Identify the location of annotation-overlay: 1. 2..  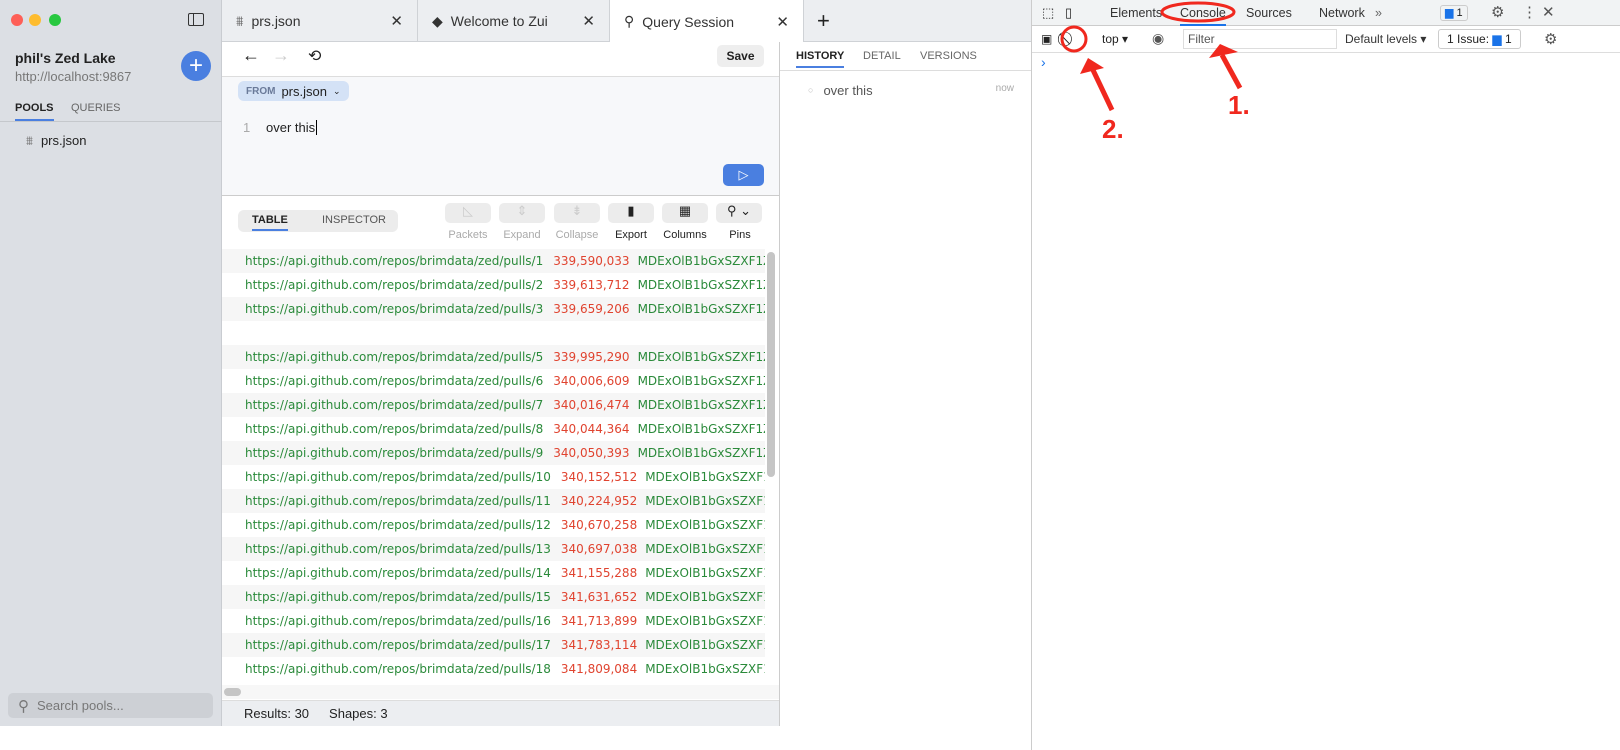
(1155, 72).